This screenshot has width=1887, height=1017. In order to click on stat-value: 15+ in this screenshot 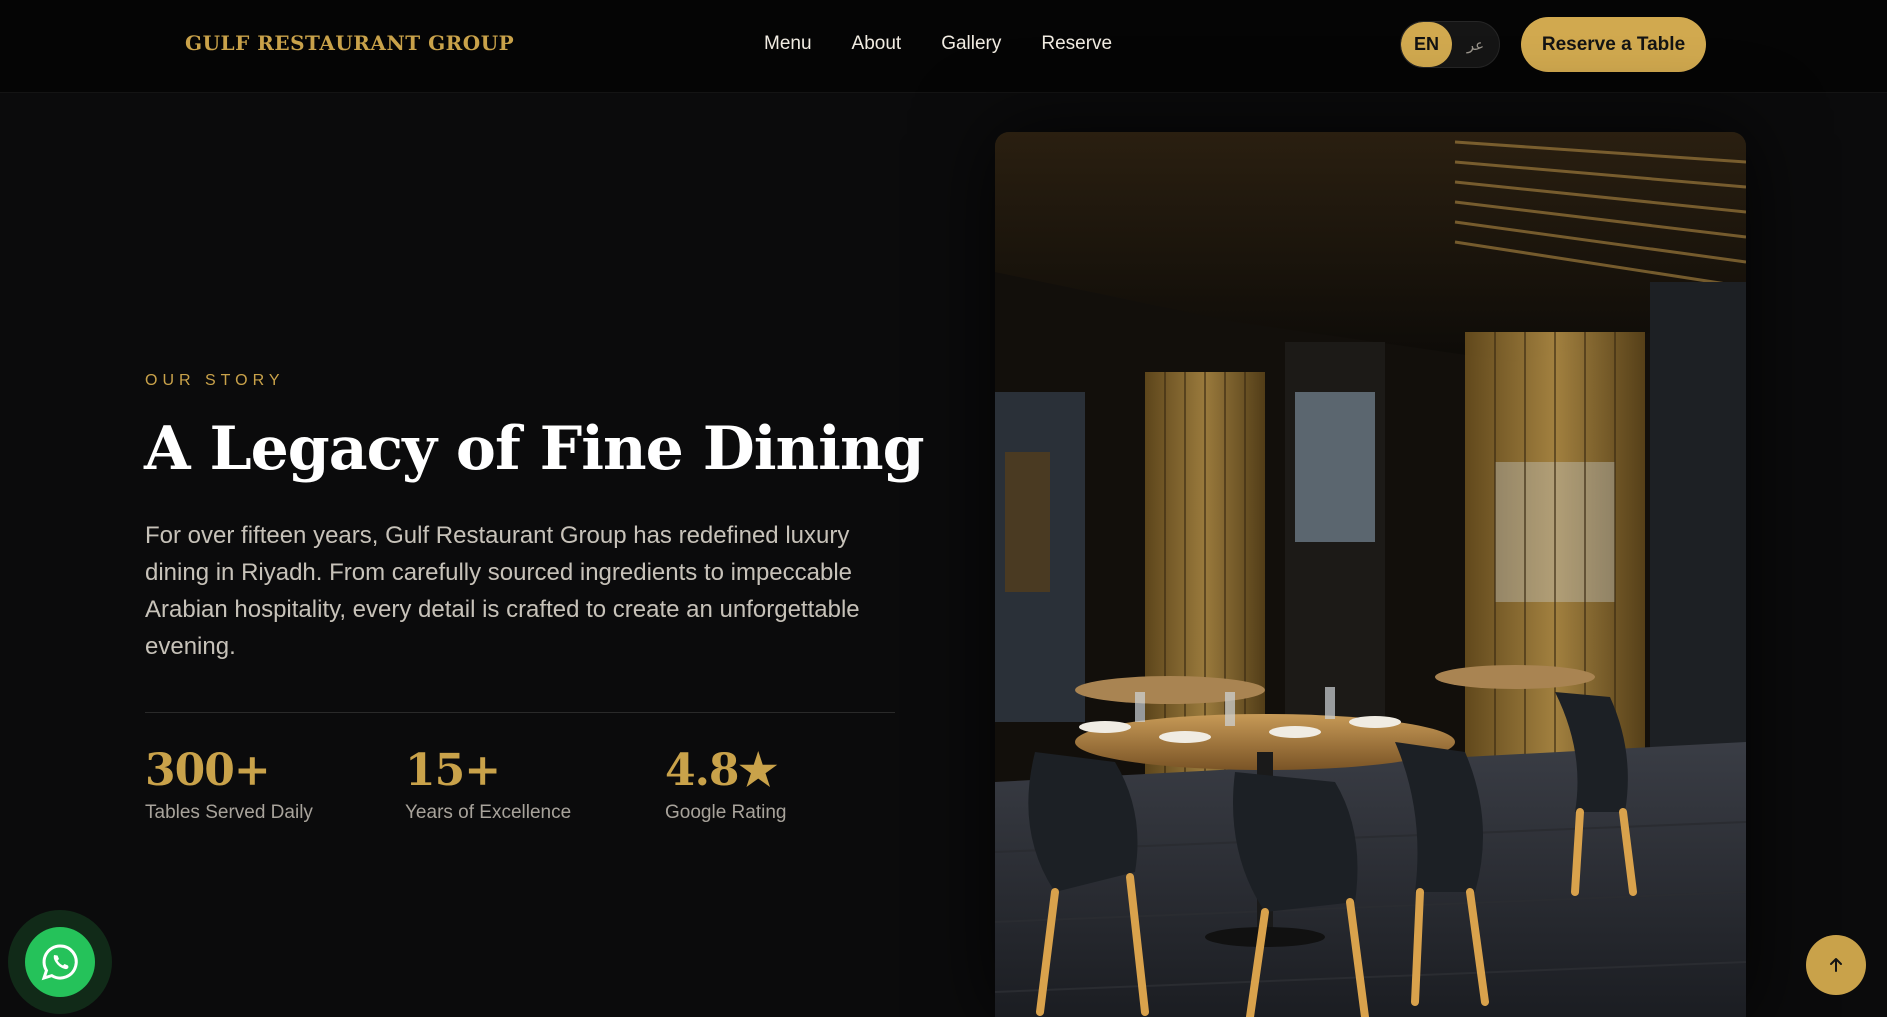, I will do `click(453, 770)`.